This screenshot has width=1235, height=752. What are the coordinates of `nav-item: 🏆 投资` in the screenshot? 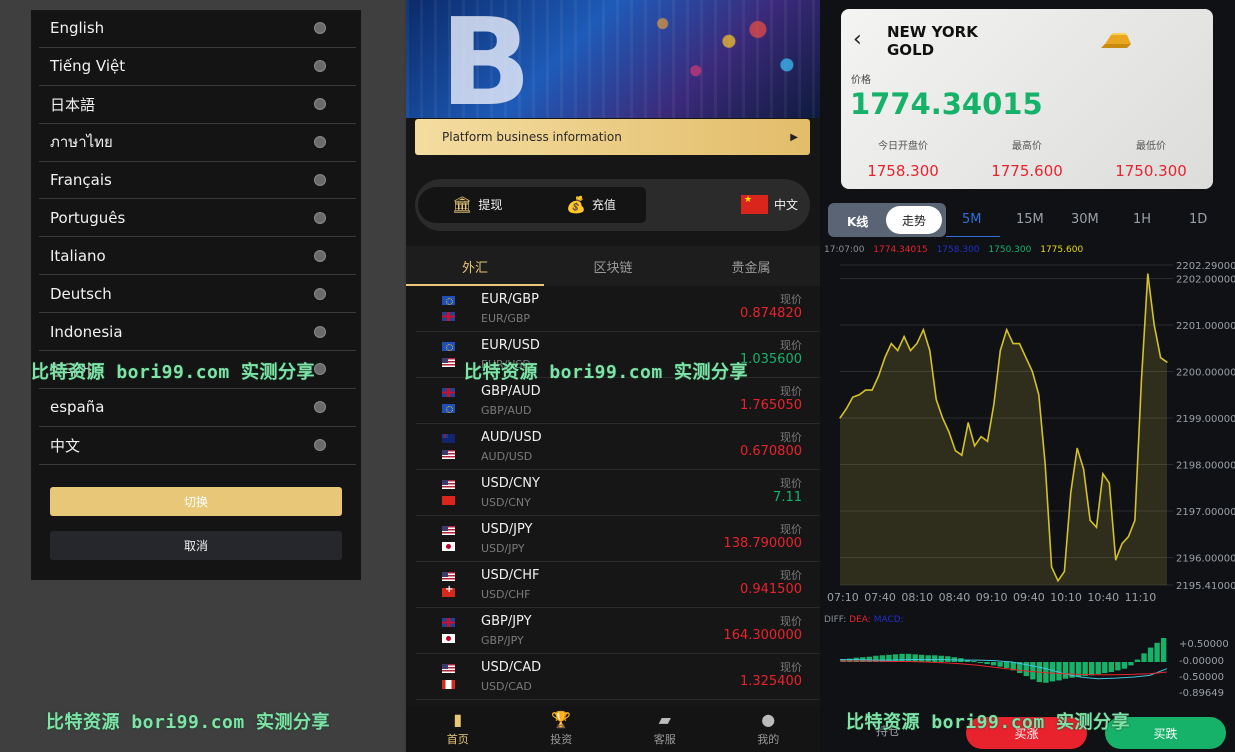 It's located at (562, 729).